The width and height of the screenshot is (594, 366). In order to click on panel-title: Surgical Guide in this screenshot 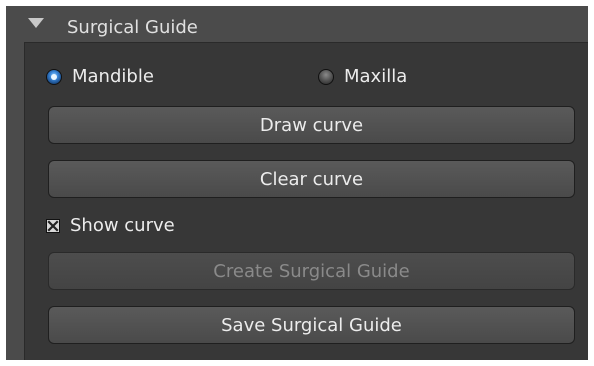, I will do `click(132, 27)`.